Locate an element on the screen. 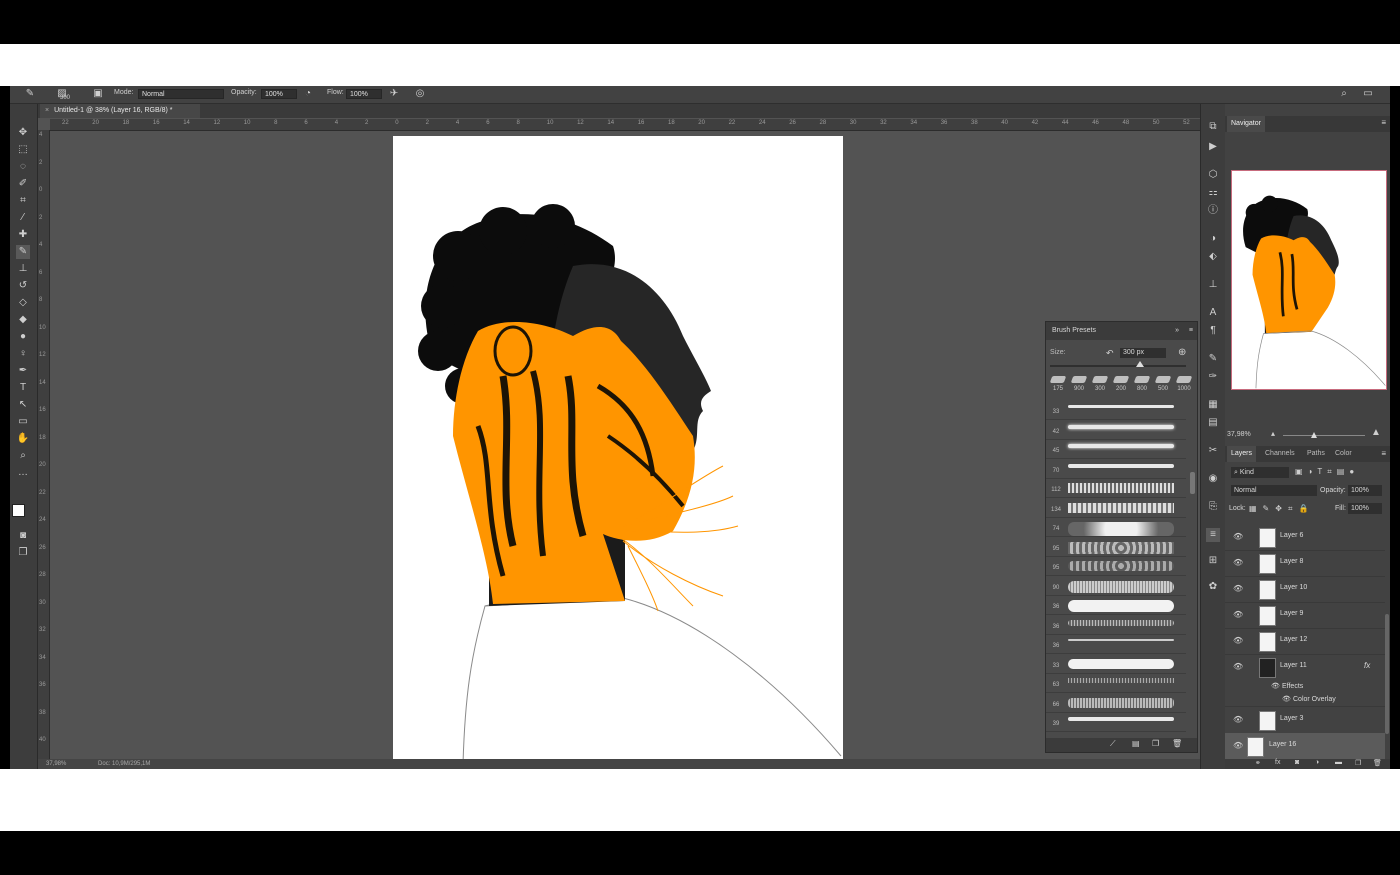  link-layers-icon: ⚭ is located at coordinates (1258, 763).